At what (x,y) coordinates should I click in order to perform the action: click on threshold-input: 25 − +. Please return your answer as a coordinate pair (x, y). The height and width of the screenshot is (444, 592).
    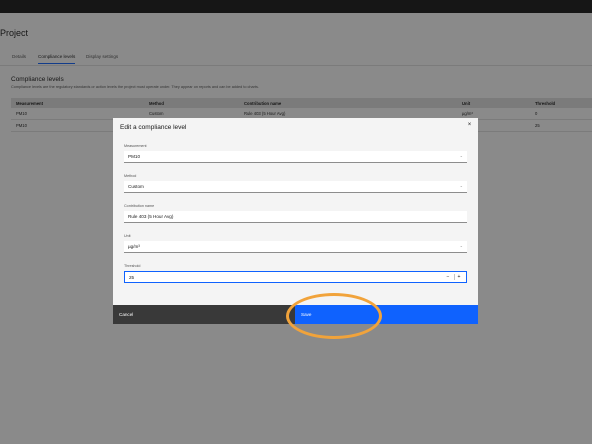
    Looking at the image, I should click on (295, 277).